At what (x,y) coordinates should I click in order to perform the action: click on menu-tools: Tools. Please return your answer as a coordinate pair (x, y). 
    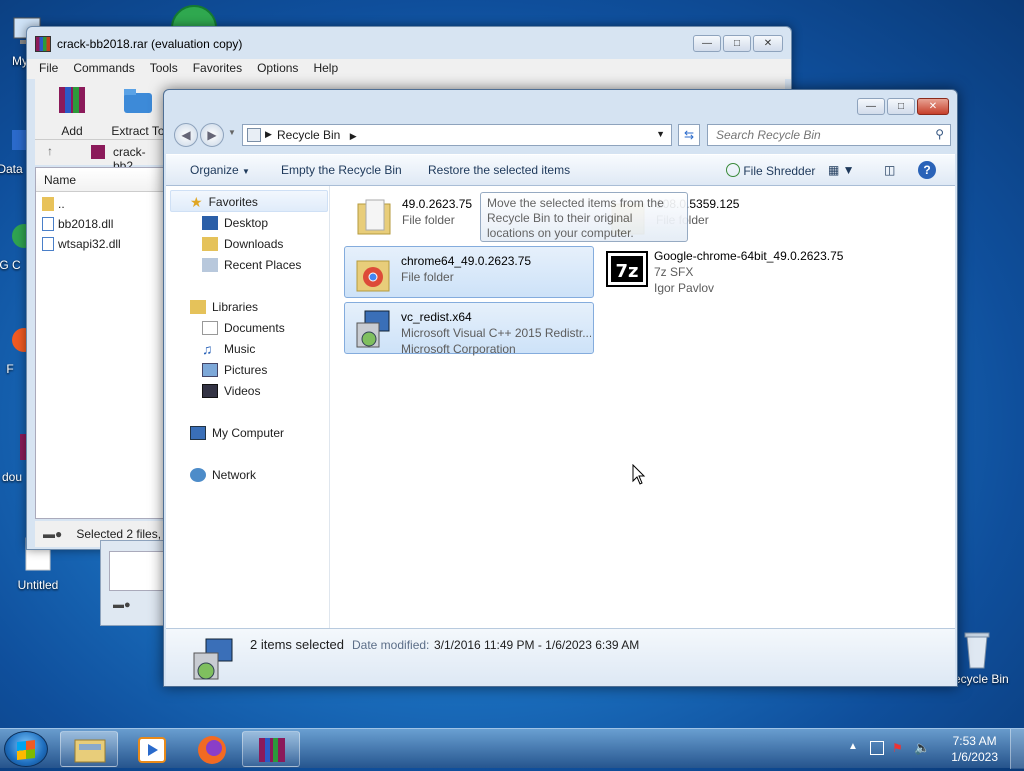
    Looking at the image, I should click on (164, 70).